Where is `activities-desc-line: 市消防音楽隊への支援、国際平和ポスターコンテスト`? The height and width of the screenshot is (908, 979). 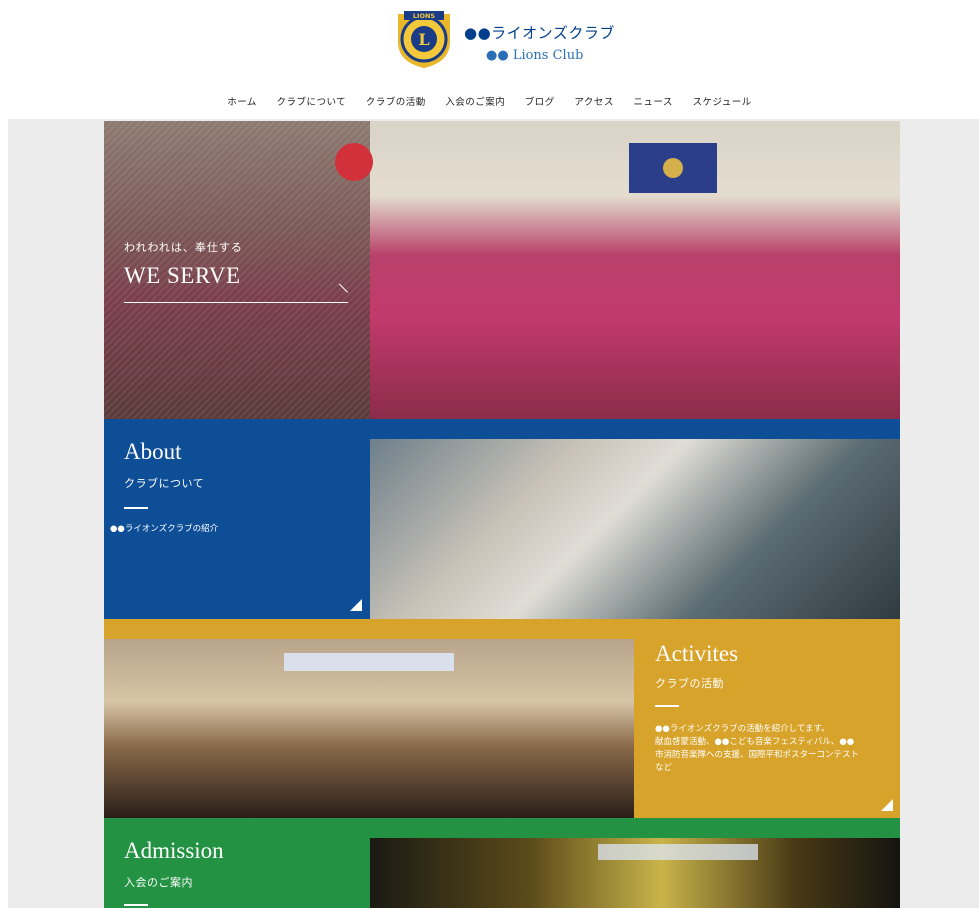 activities-desc-line: 市消防音楽隊への支援、国際平和ポスターコンテスト is located at coordinates (757, 755).